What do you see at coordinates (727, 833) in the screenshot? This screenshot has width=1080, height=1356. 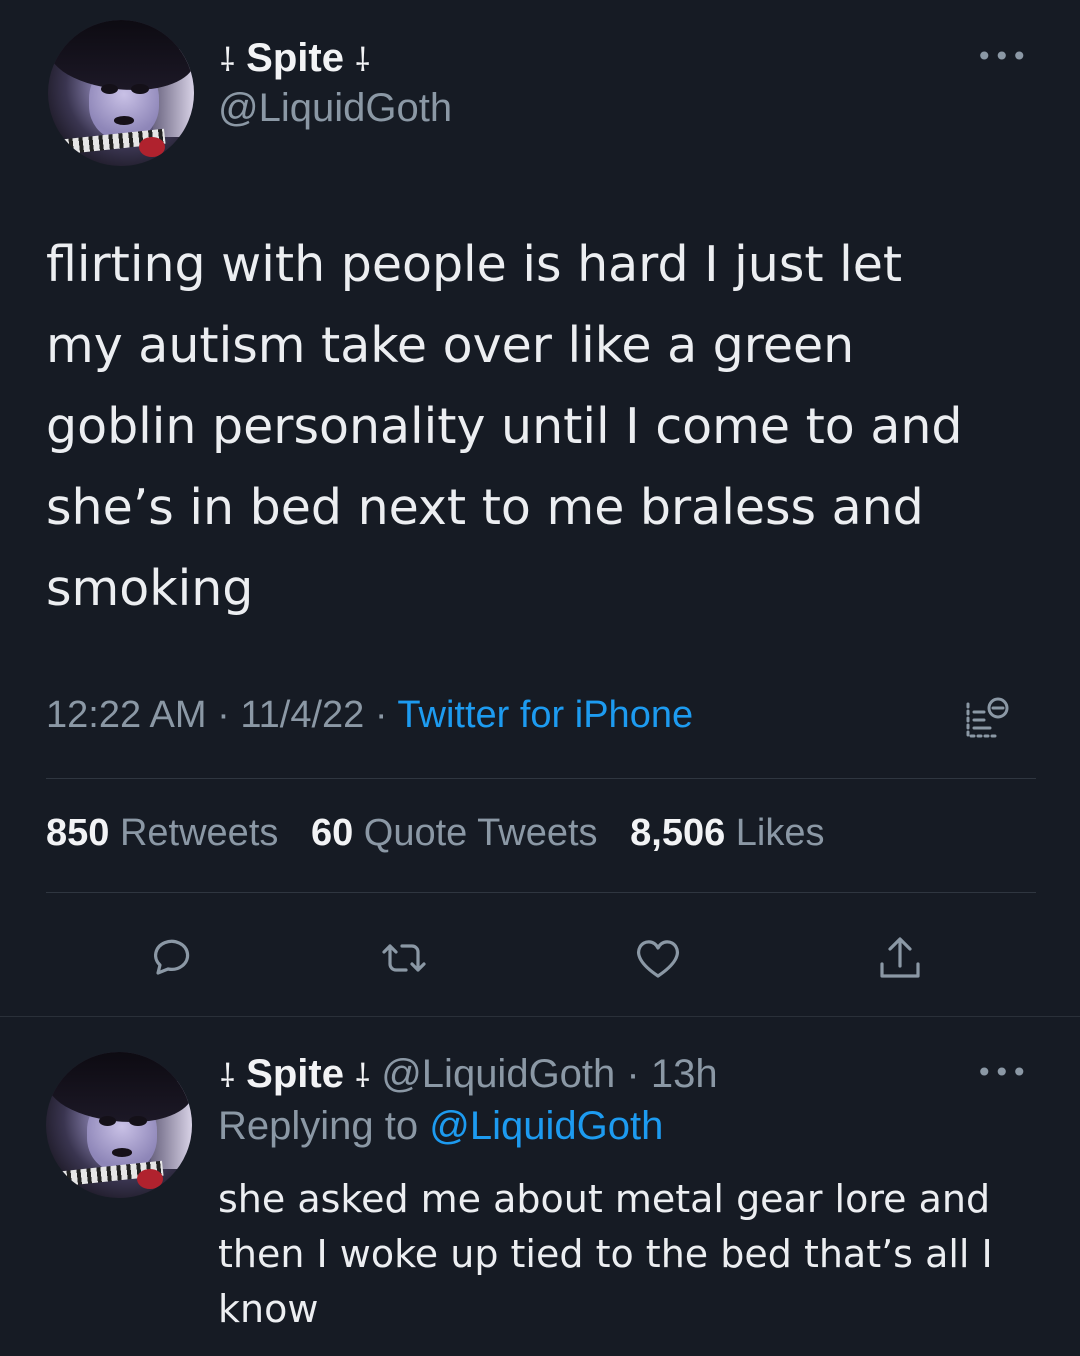 I see `likes-stat: 8,506 Likes` at bounding box center [727, 833].